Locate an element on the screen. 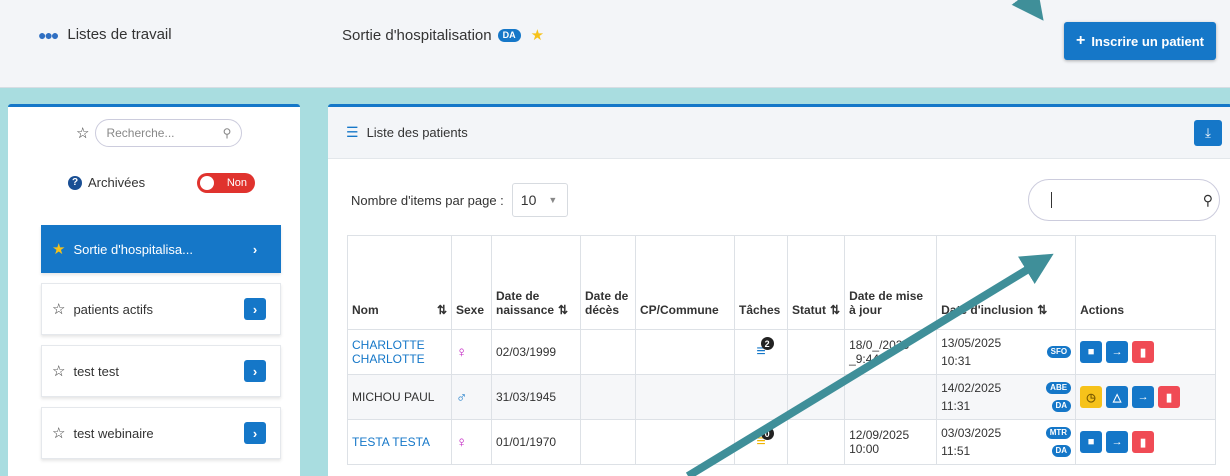 Image resolution: width=1230 pixels, height=476 pixels. arrow-to-search is located at coordinates (869, 364).